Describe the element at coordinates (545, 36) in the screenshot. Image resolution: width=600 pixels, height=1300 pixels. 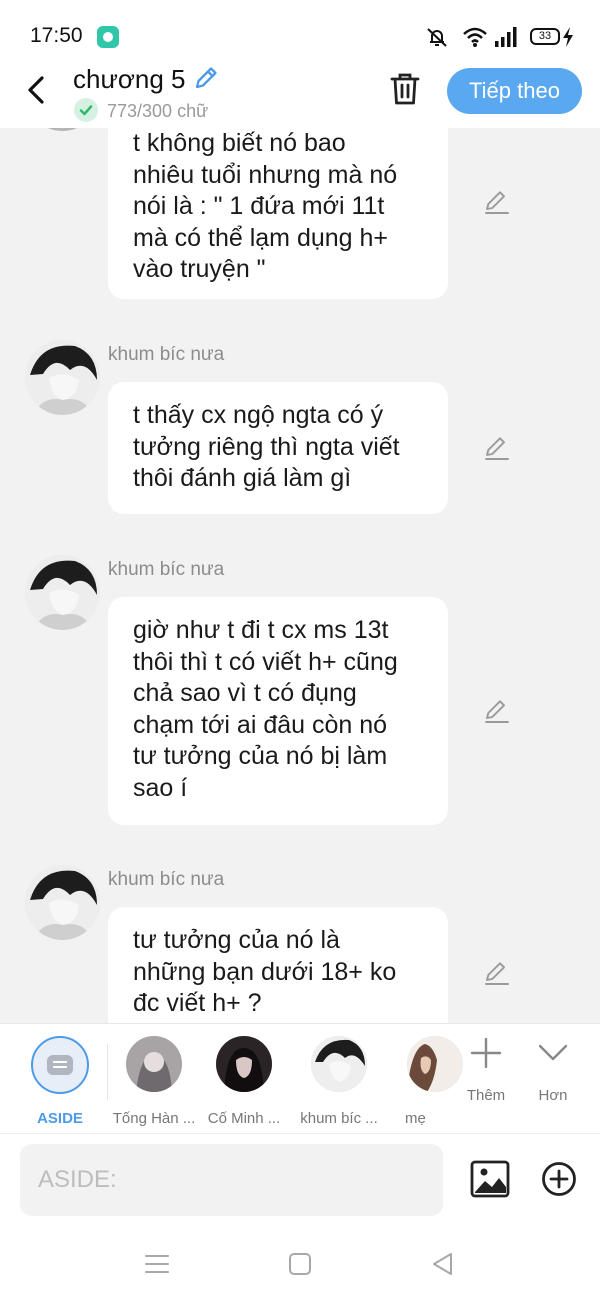
I see `battery-icon: 33` at that location.